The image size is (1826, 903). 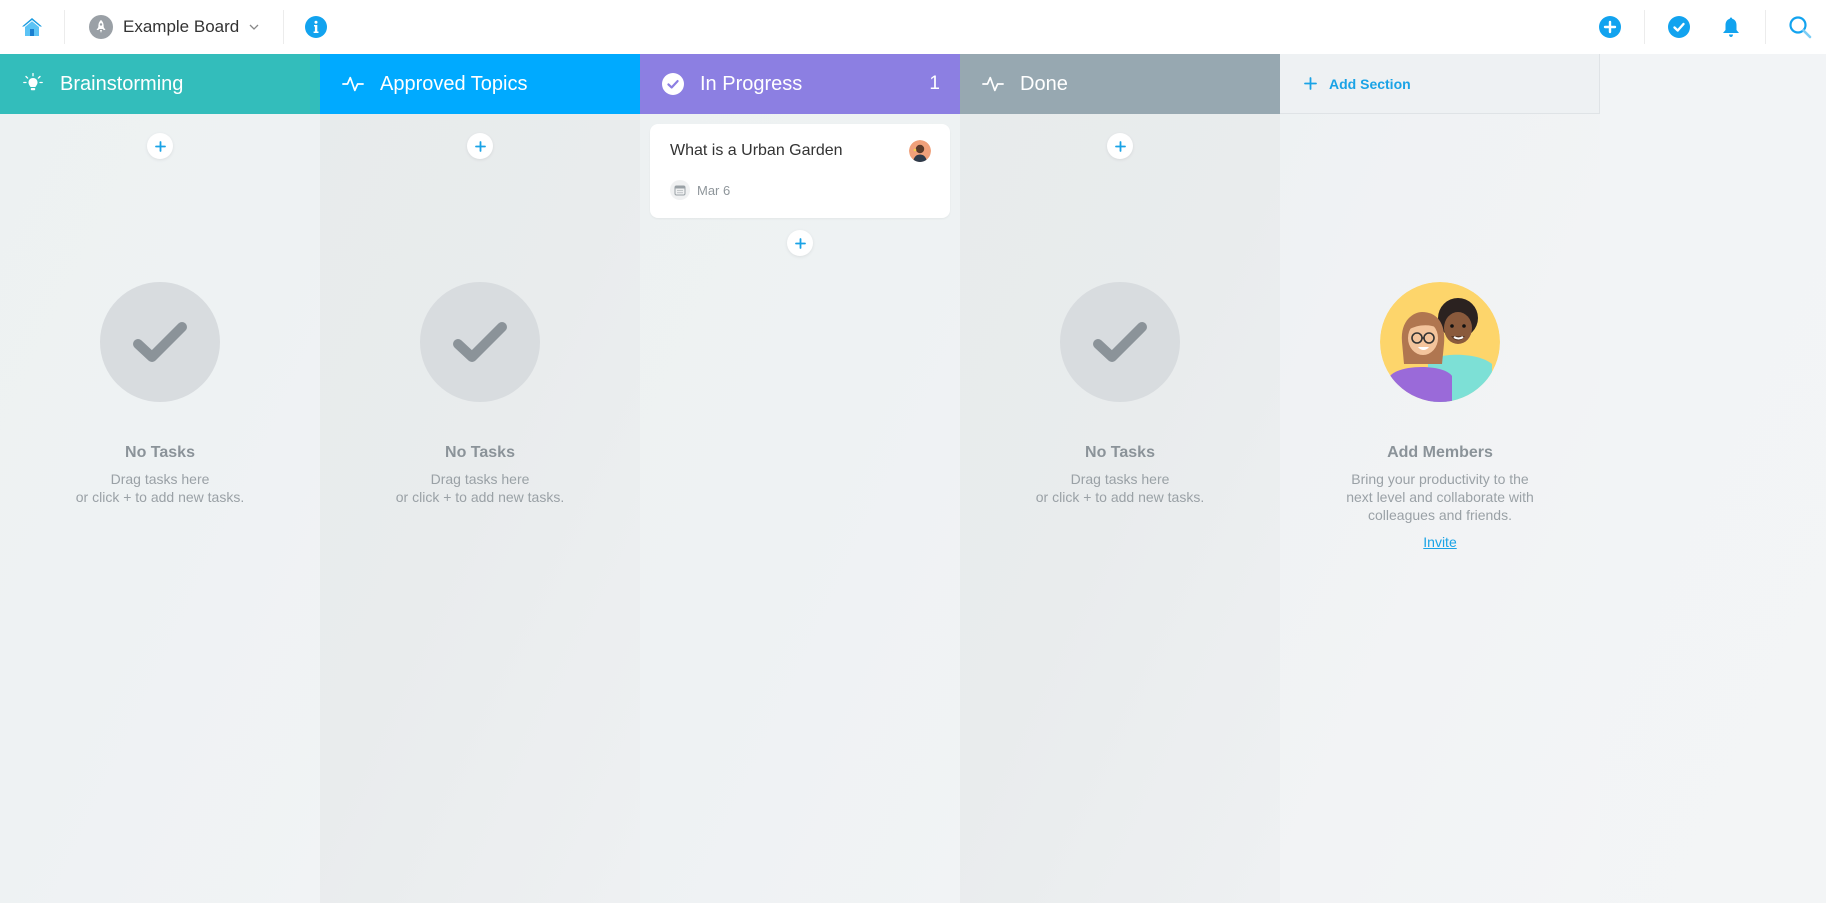 What do you see at coordinates (800, 171) in the screenshot?
I see `task-card: What is a Urban Garden Mar 6` at bounding box center [800, 171].